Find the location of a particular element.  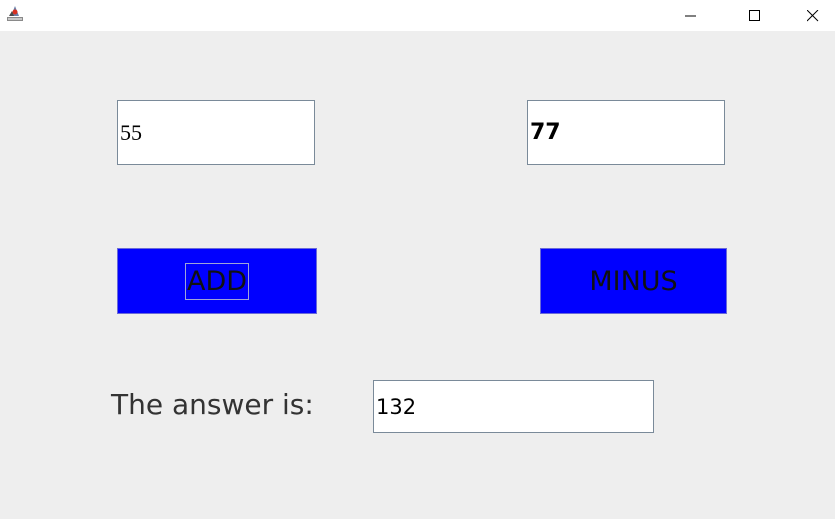

minus-button: MINUS is located at coordinates (633, 281).